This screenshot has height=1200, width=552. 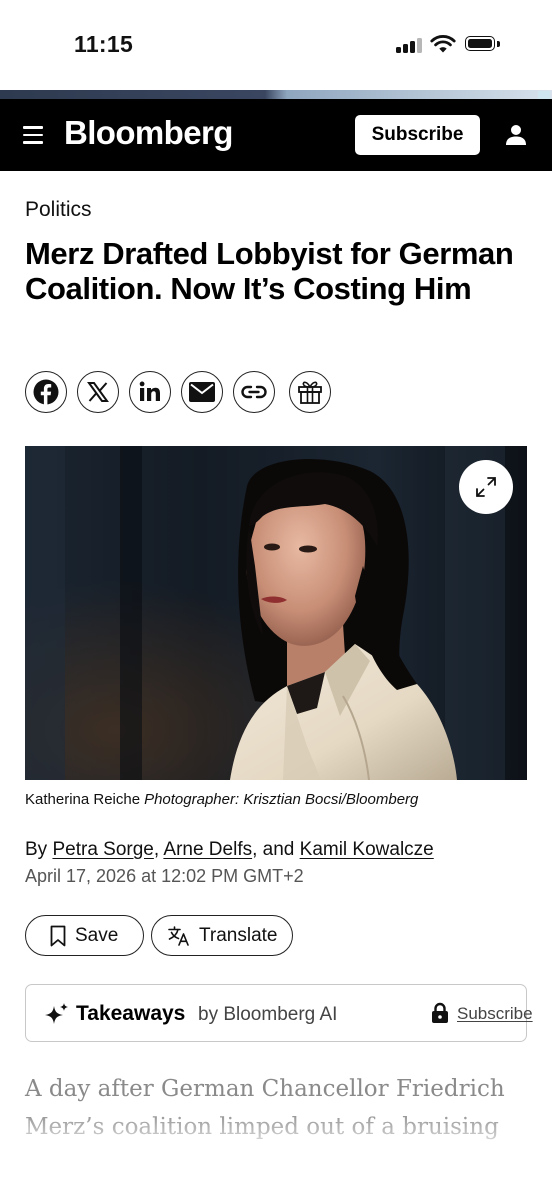 I want to click on ad-banner, so click(x=276, y=94).